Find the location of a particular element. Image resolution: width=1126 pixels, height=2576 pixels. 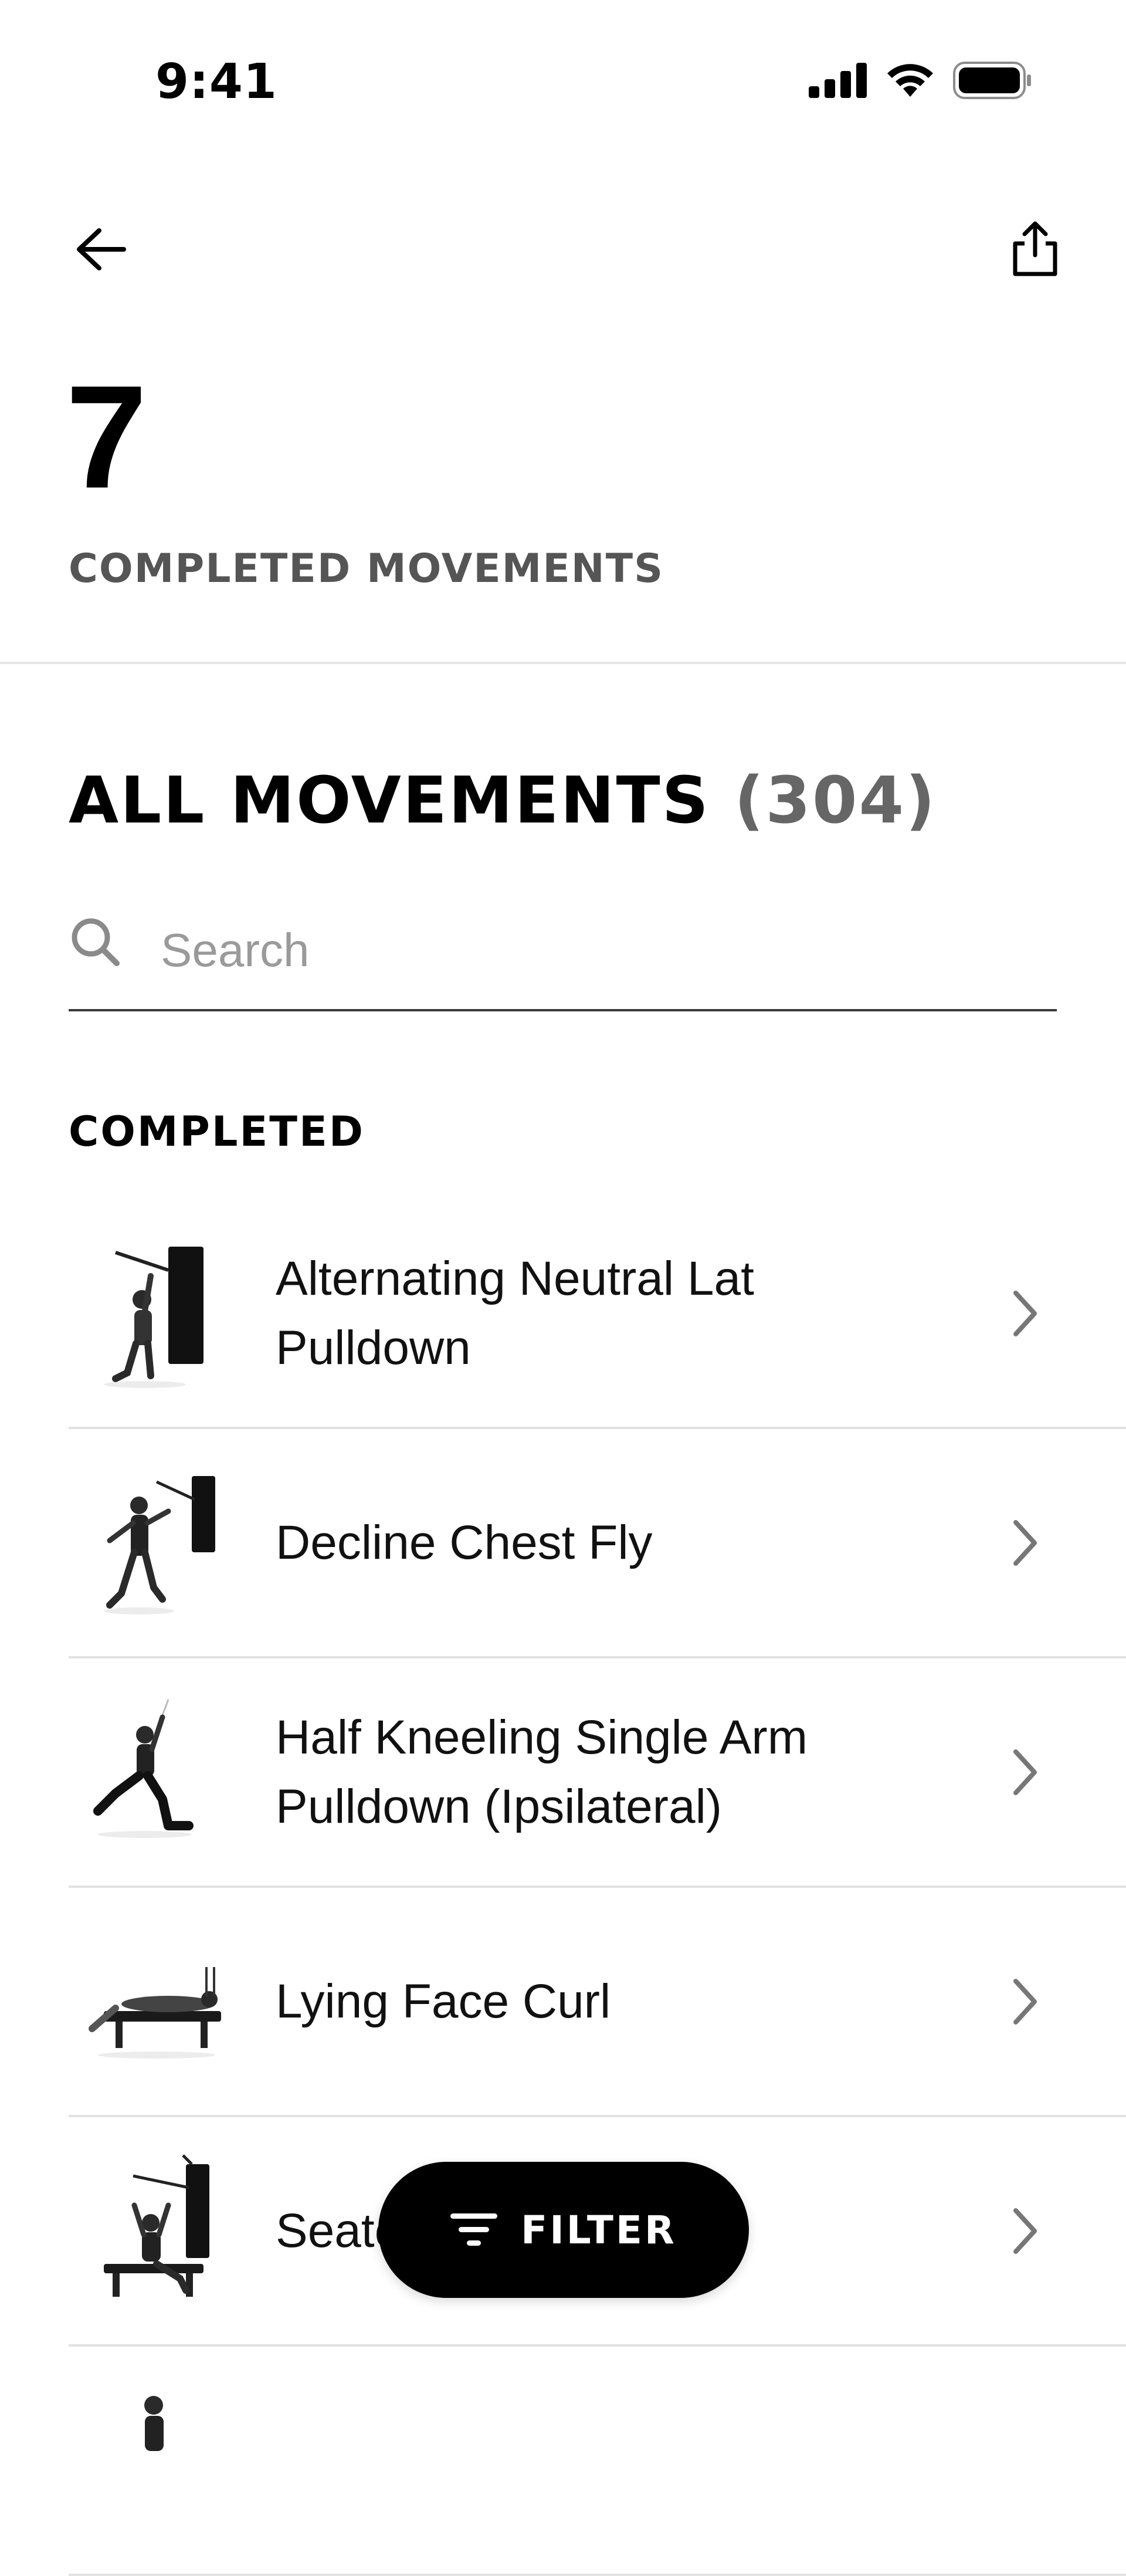

battery-icon is located at coordinates (992, 80).